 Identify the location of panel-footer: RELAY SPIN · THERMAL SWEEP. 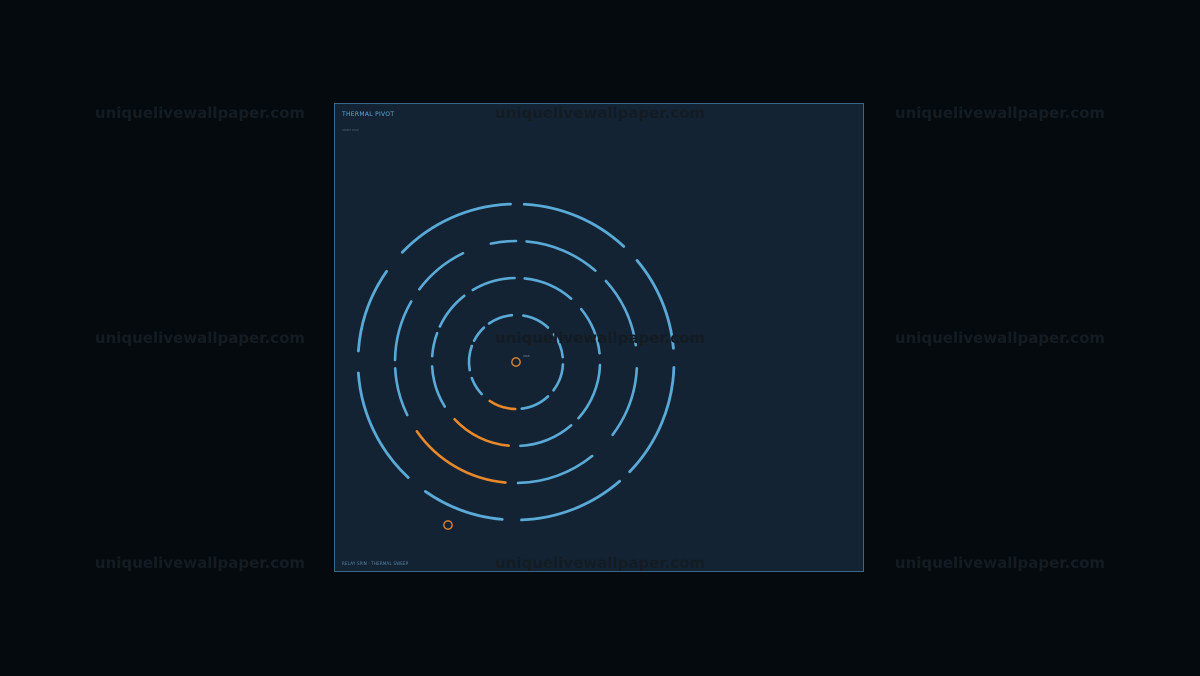
(375, 563).